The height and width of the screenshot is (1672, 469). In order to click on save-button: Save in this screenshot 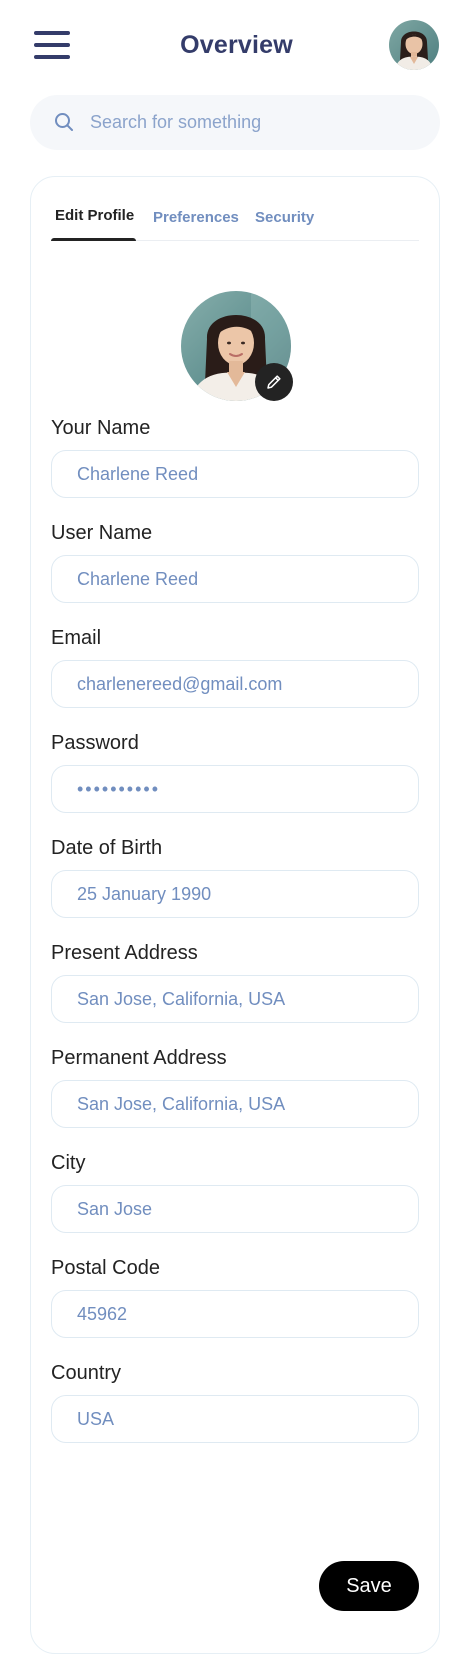, I will do `click(369, 1586)`.